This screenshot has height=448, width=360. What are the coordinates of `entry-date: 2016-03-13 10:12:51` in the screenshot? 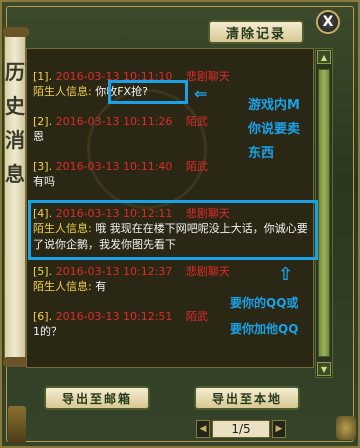 It's located at (114, 316).